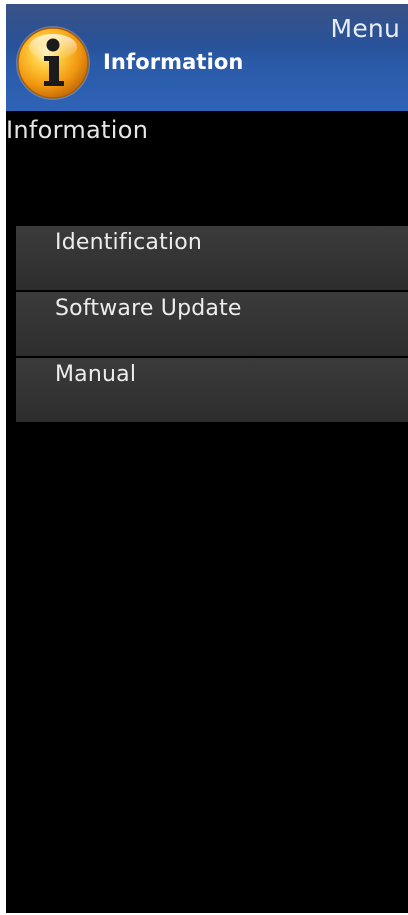 The height and width of the screenshot is (915, 408). What do you see at coordinates (365, 28) in the screenshot?
I see `menu-label: Menu` at bounding box center [365, 28].